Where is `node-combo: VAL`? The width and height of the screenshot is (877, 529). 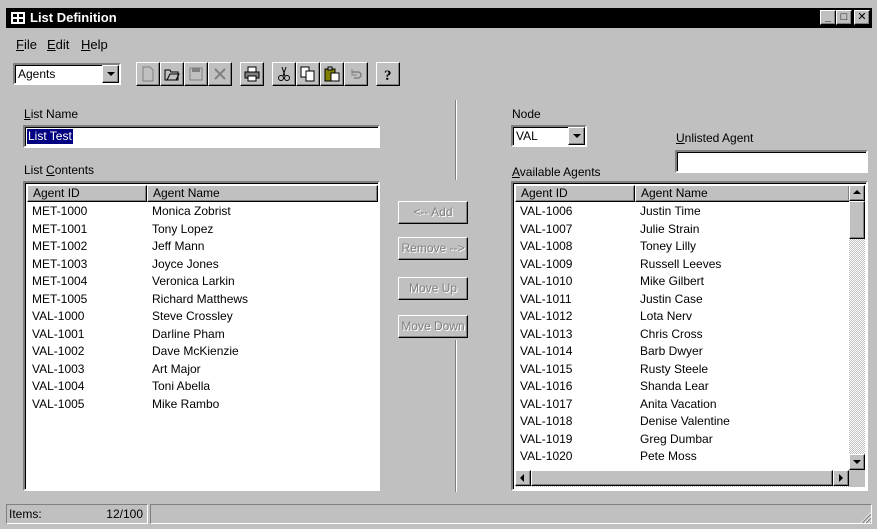 node-combo: VAL is located at coordinates (549, 136).